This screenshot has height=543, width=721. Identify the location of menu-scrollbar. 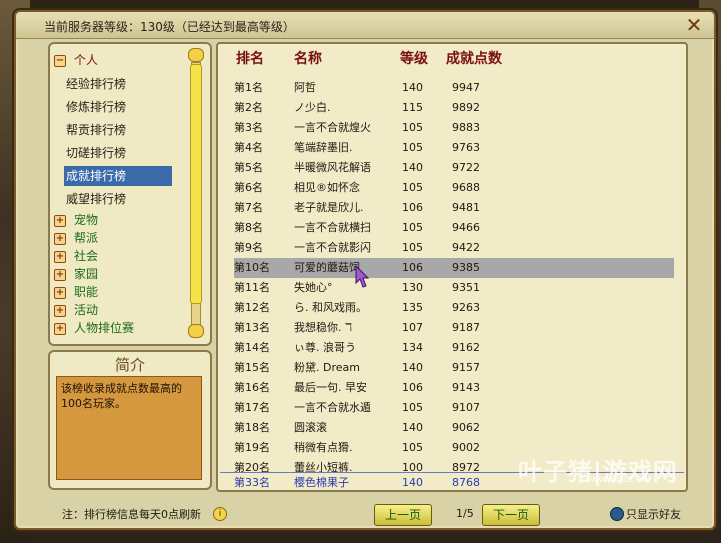
(196, 193).